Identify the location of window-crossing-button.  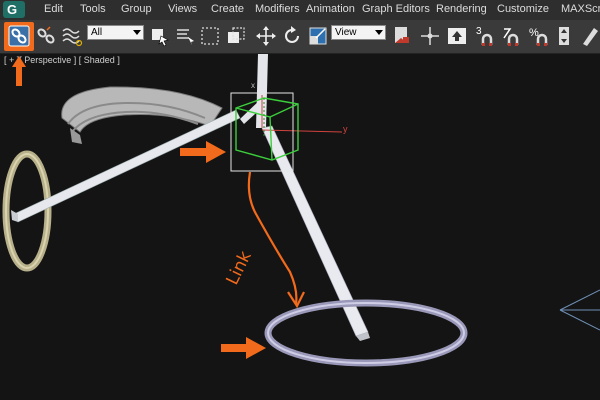
(236, 36).